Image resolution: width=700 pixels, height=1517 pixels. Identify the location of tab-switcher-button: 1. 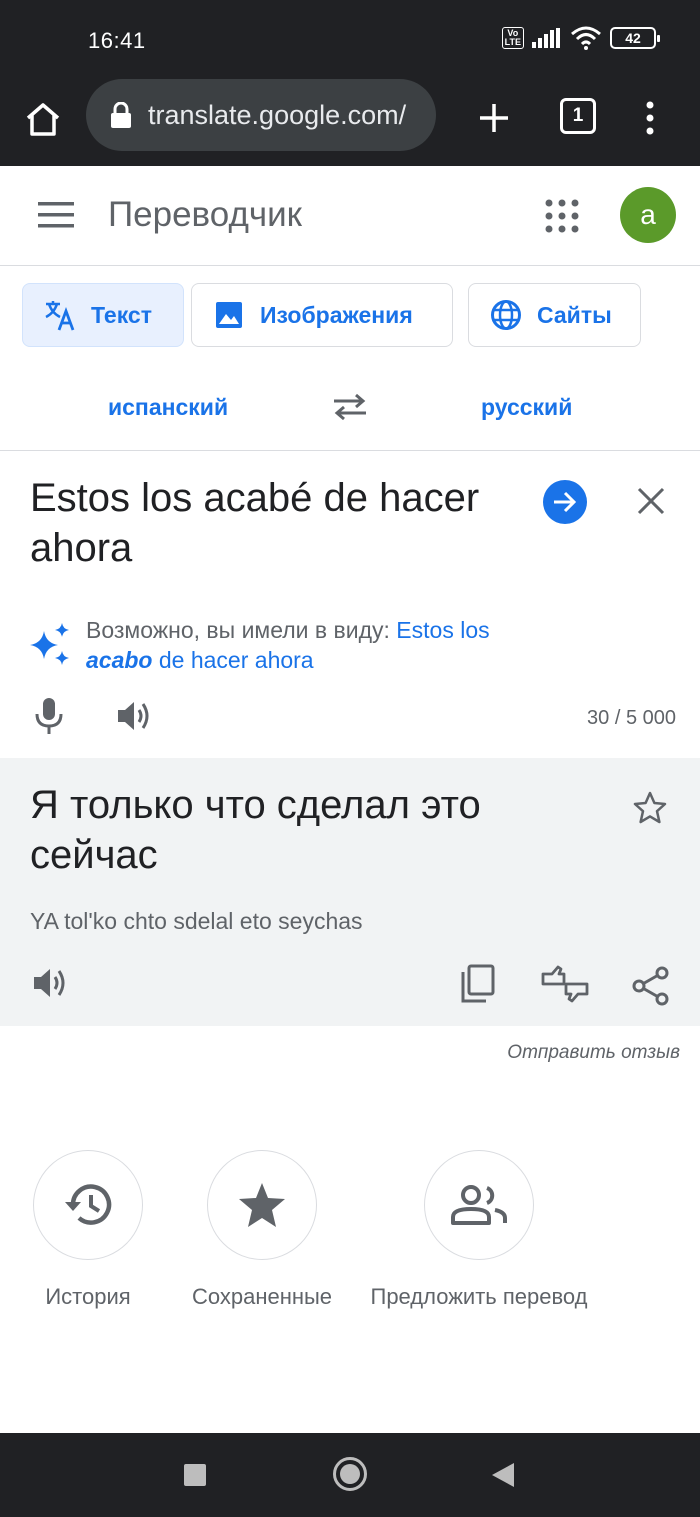
(578, 116).